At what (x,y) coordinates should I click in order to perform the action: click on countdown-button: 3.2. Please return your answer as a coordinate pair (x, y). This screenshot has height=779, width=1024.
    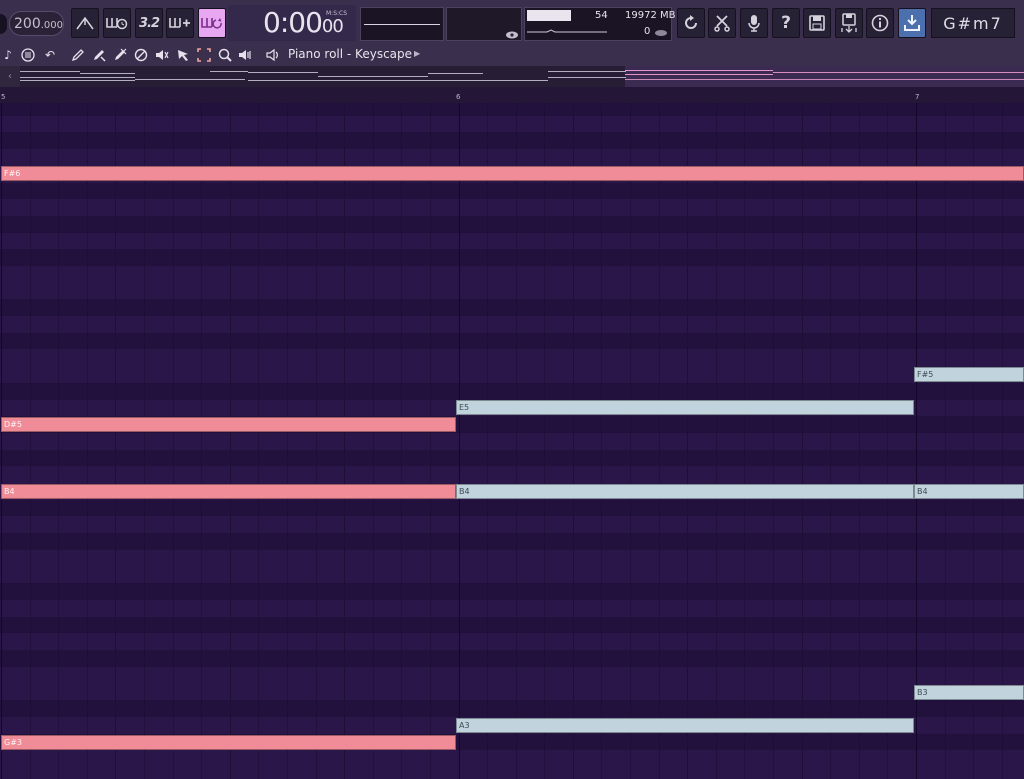
    Looking at the image, I should click on (149, 23).